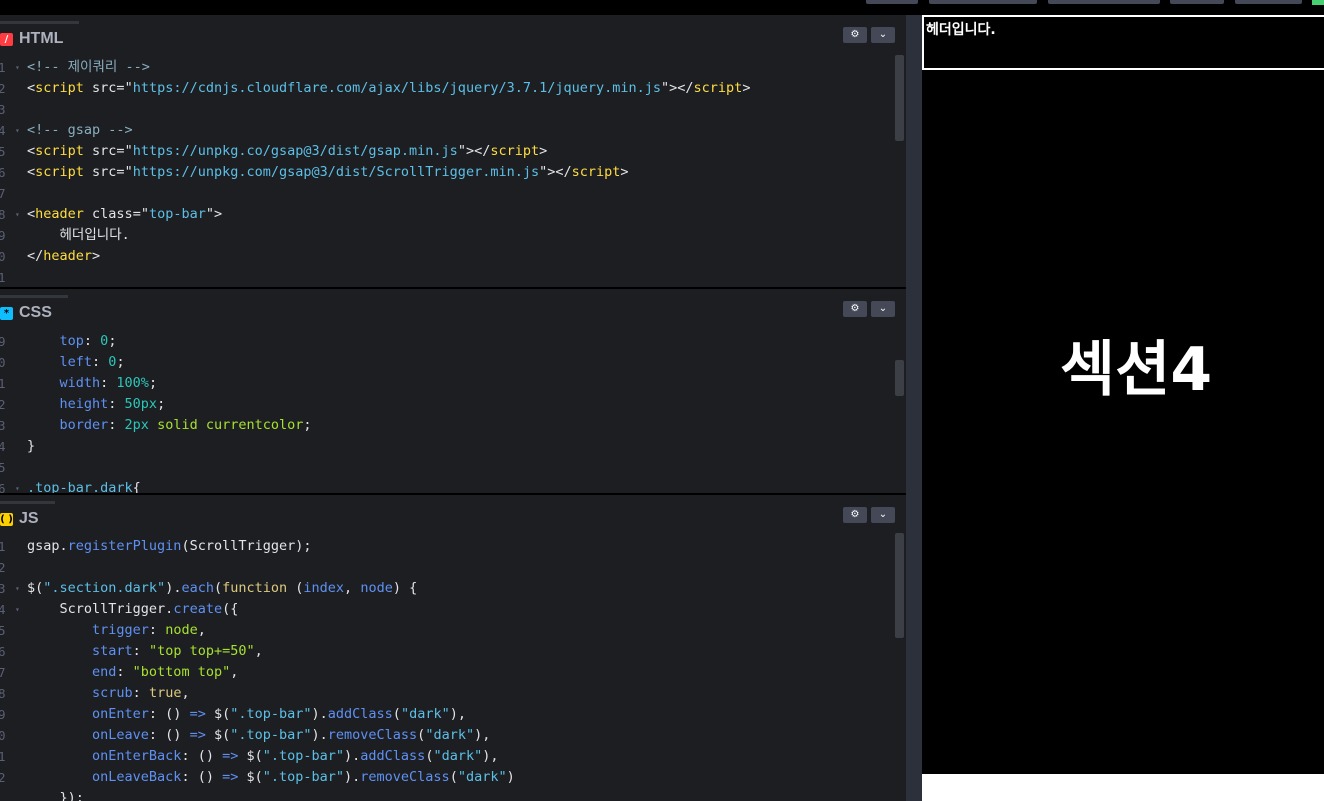 Image resolution: width=1324 pixels, height=801 pixels. I want to click on code-line: 4}, so click(445, 446).